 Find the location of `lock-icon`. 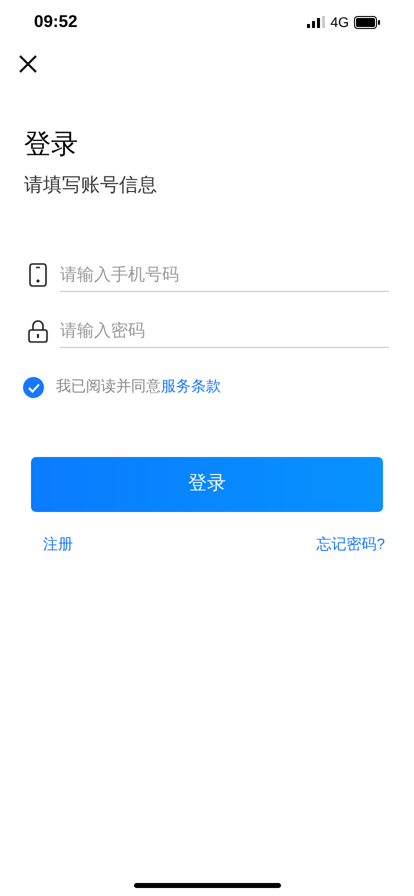

lock-icon is located at coordinates (38, 331).